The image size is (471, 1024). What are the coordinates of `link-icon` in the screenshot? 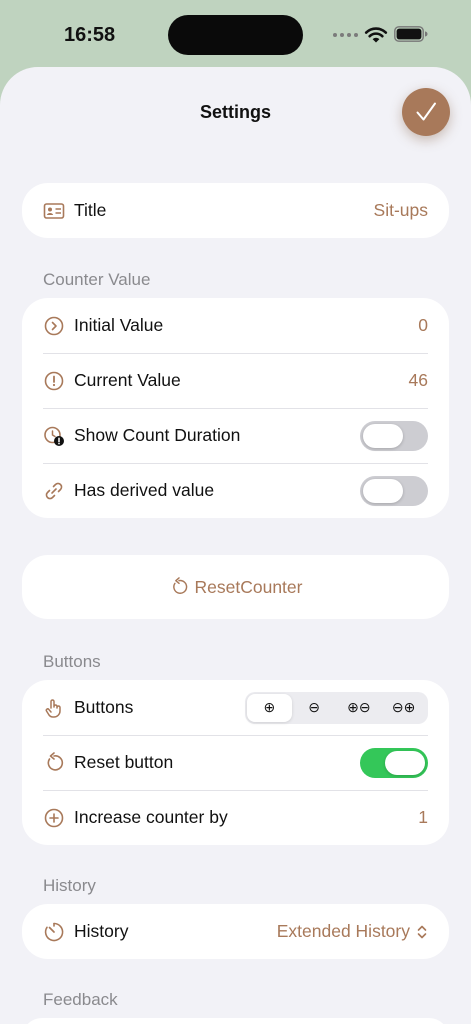 It's located at (54, 491).